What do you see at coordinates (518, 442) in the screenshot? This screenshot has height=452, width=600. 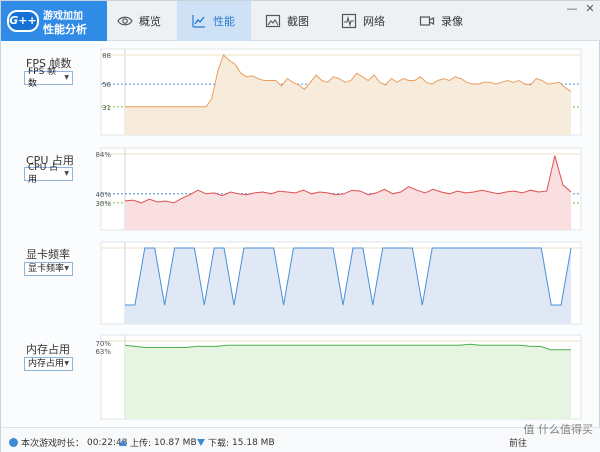 I see `goto-link: 前往` at bounding box center [518, 442].